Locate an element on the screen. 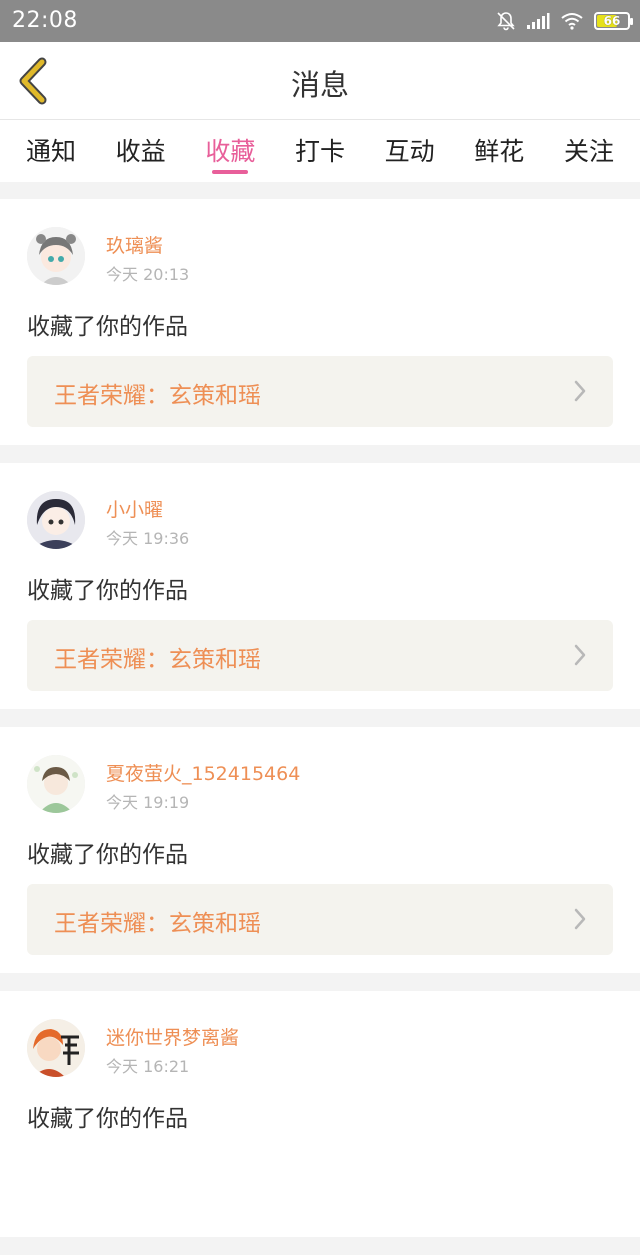  tab-notifications: 通知 is located at coordinates (51, 151).